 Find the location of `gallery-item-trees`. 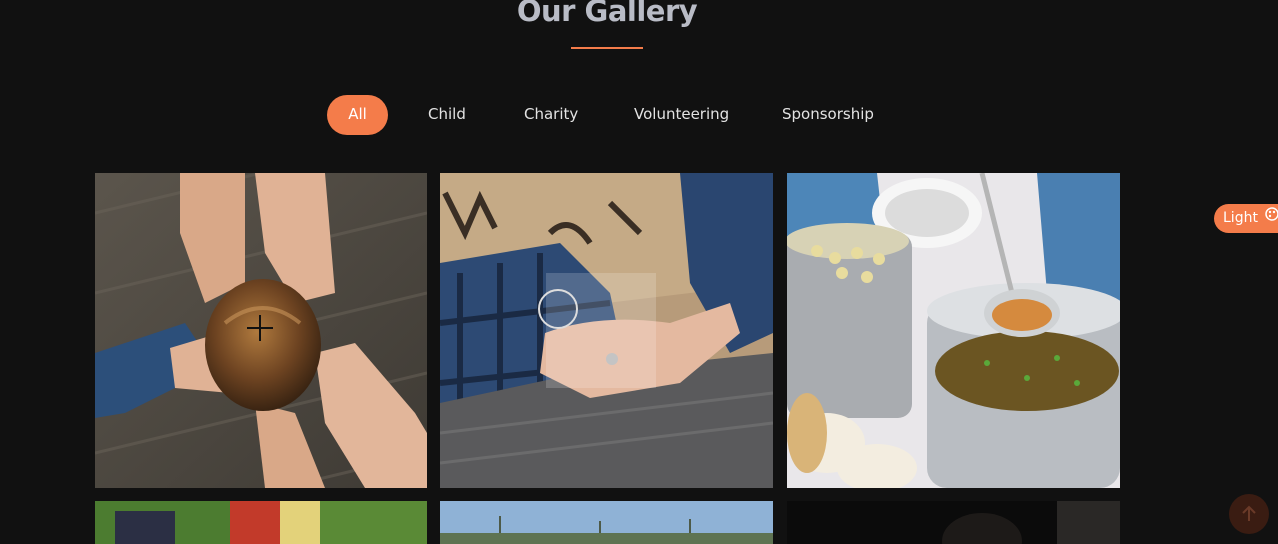

gallery-item-trees is located at coordinates (606, 522).